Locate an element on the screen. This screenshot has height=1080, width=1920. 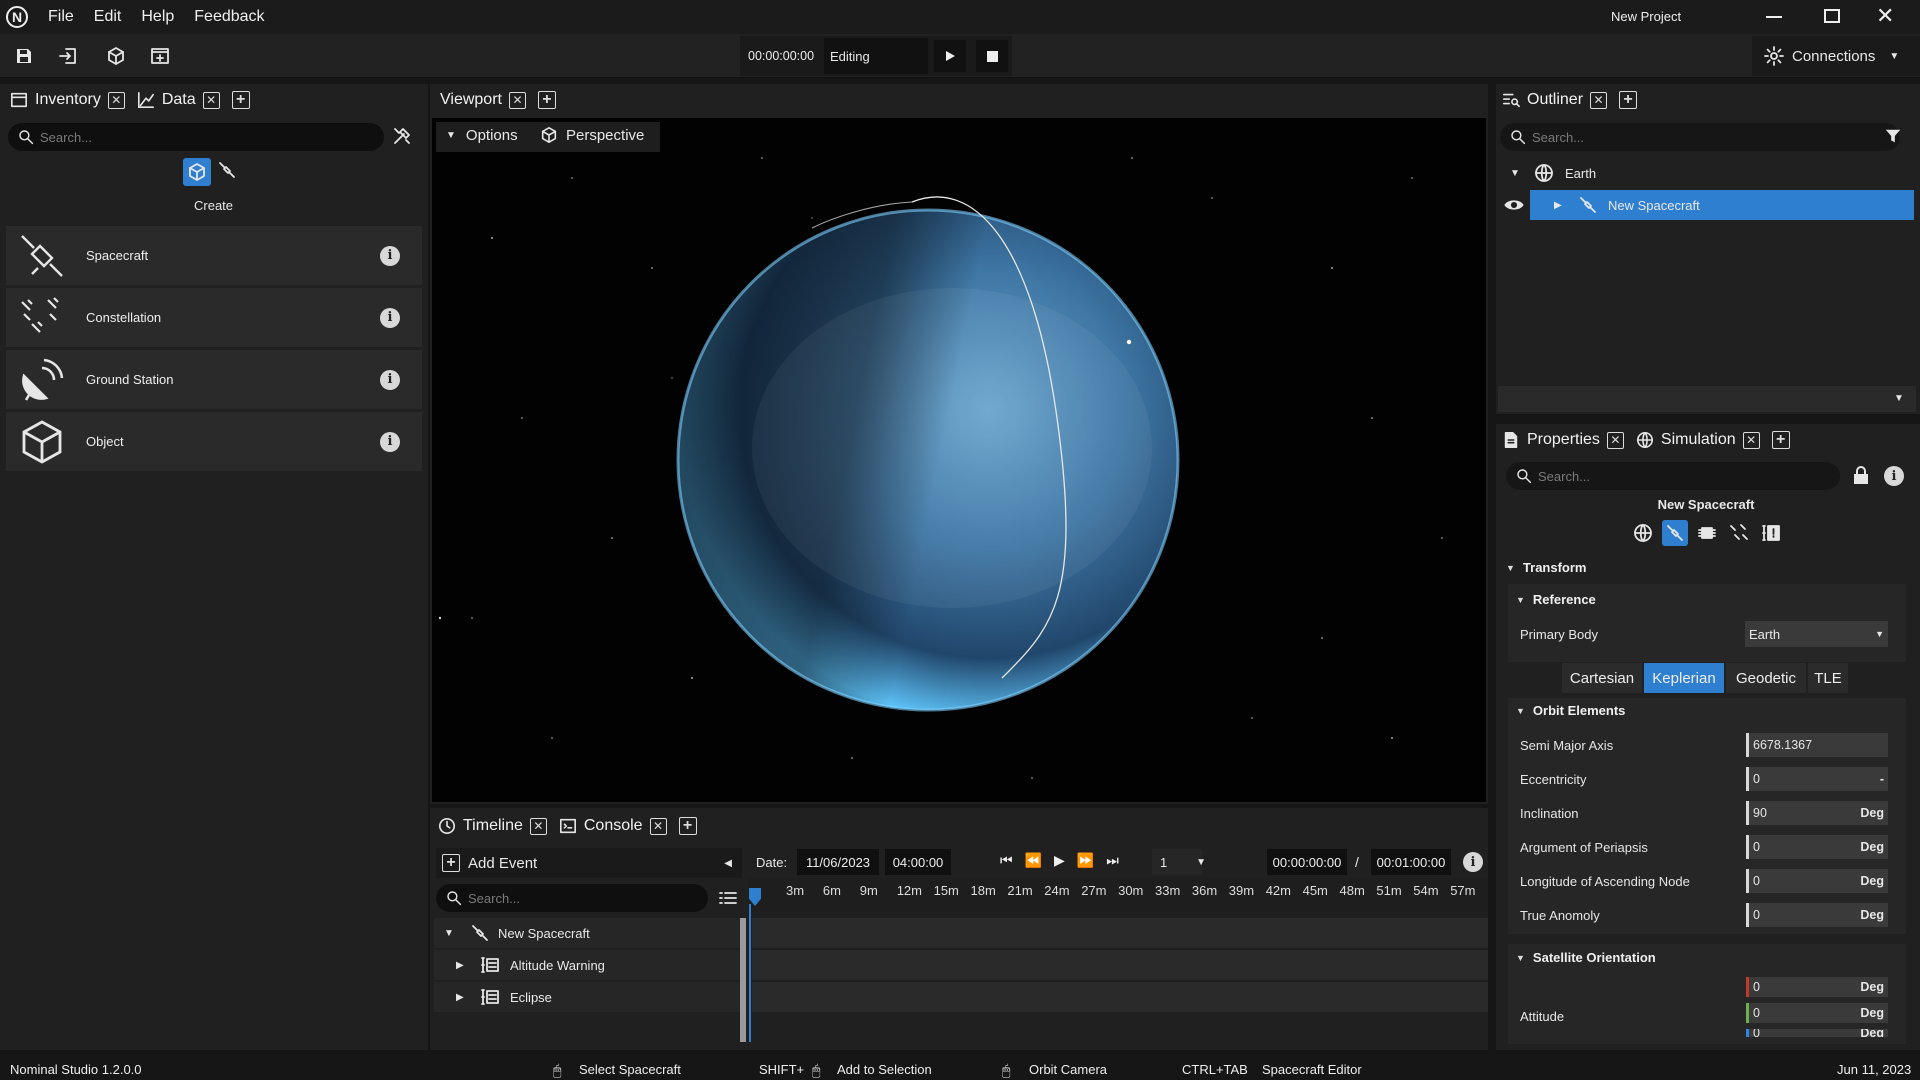
timeline-search-input is located at coordinates (579, 898).